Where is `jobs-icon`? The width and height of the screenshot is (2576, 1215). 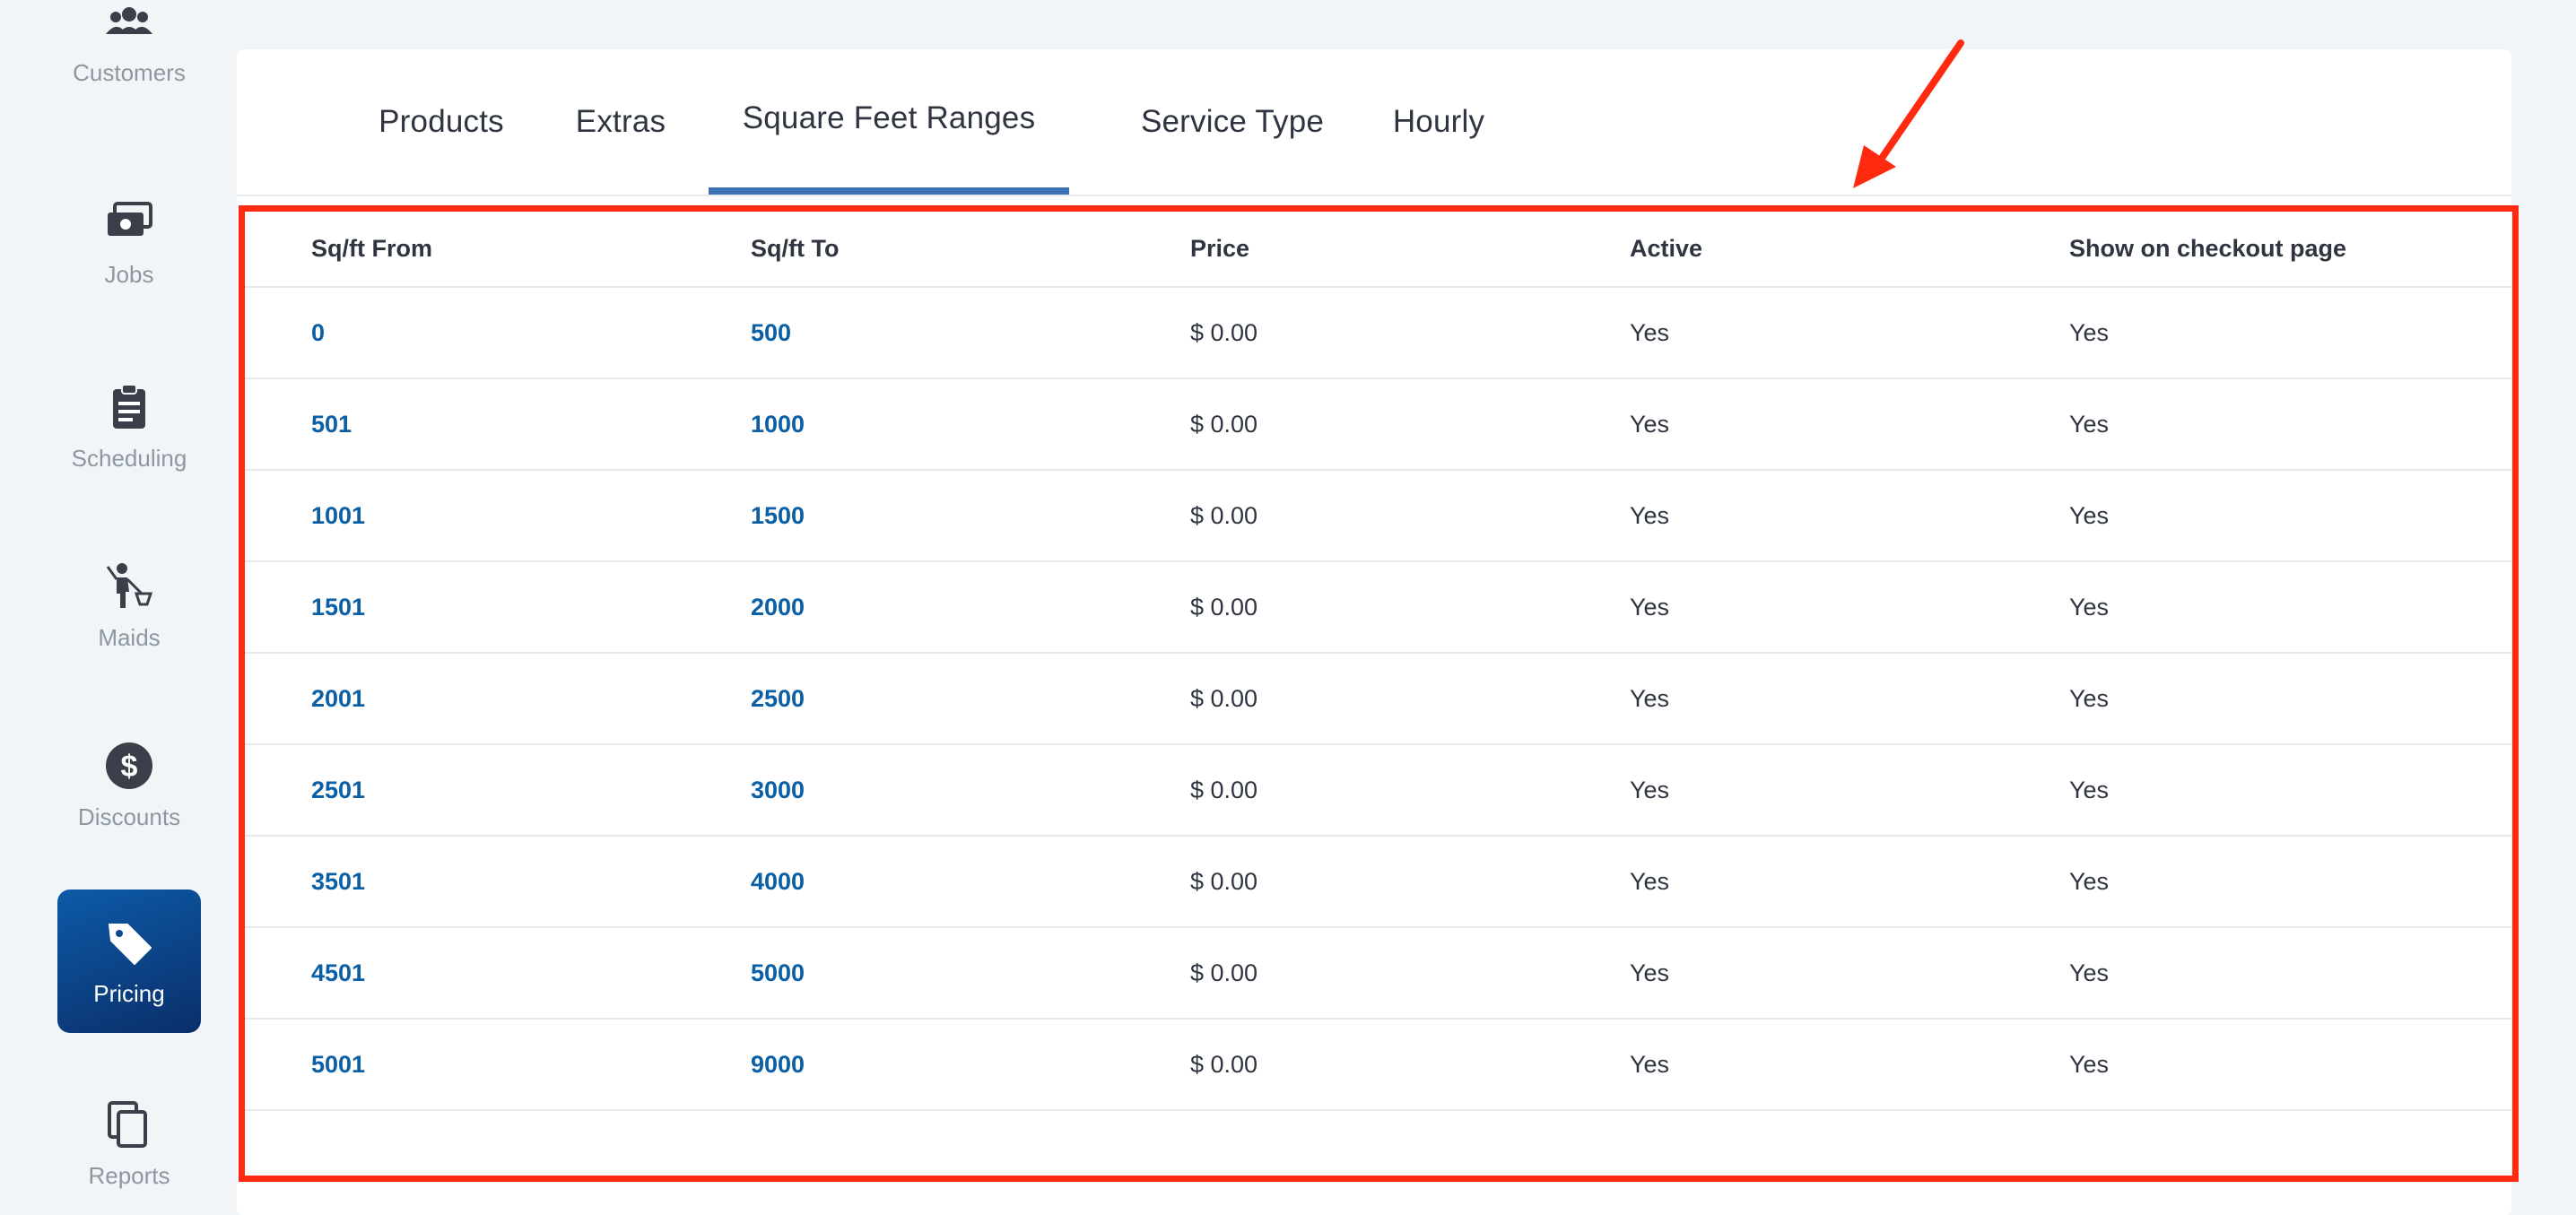 jobs-icon is located at coordinates (130, 218).